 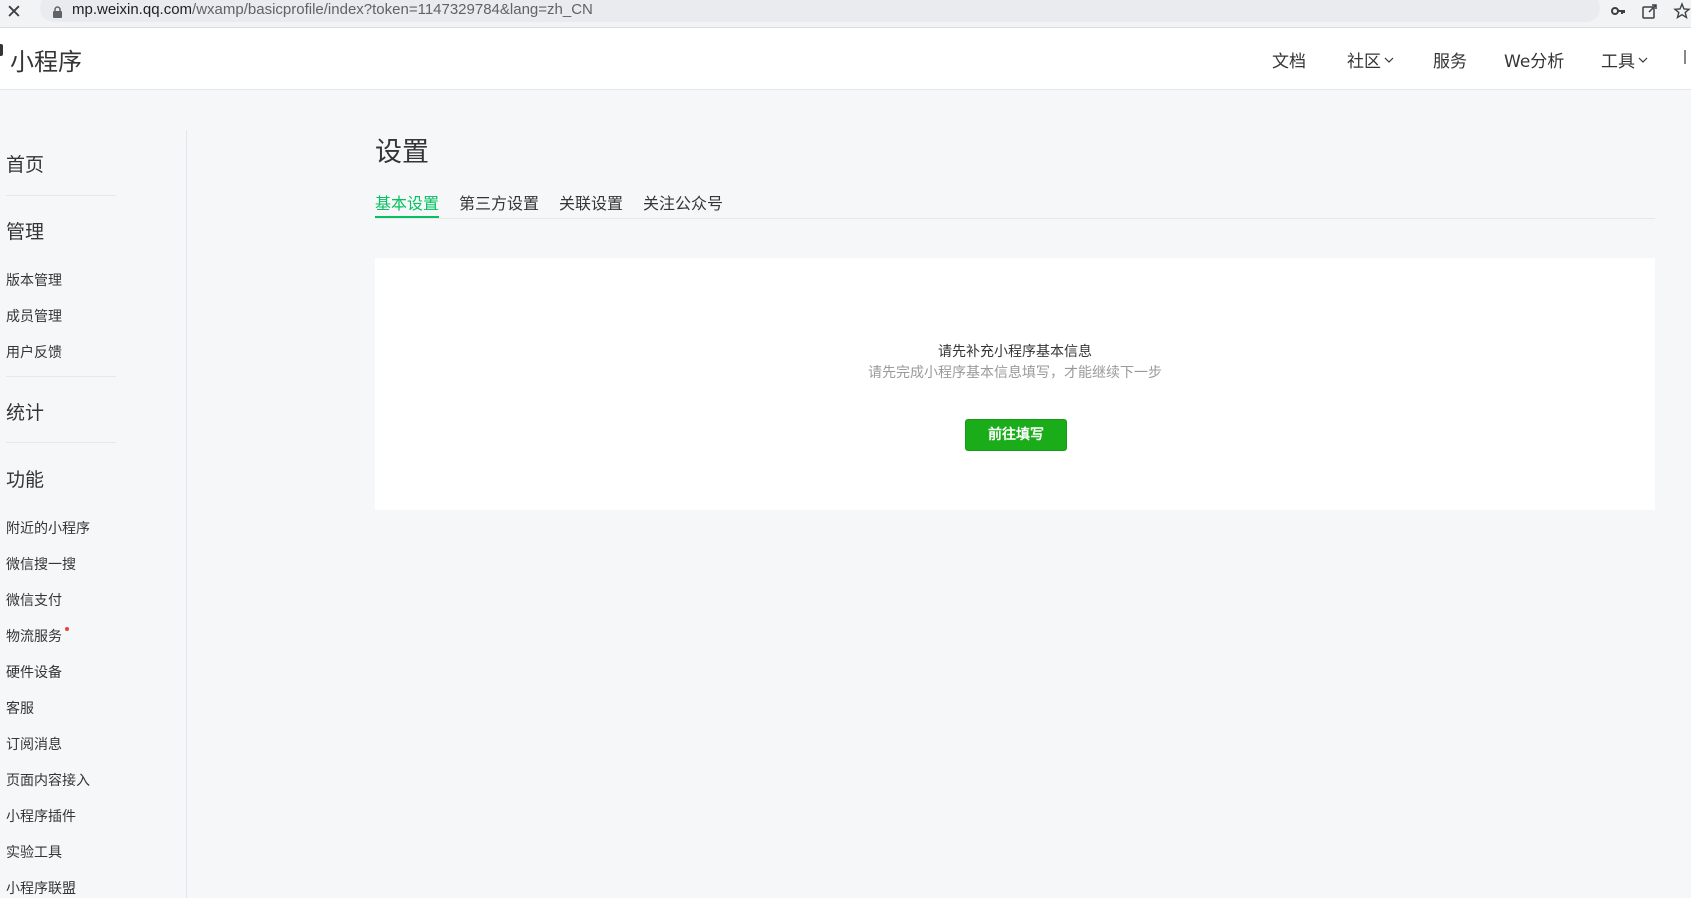 What do you see at coordinates (132, 9) in the screenshot?
I see `url-host: mp.weixin.qq.com` at bounding box center [132, 9].